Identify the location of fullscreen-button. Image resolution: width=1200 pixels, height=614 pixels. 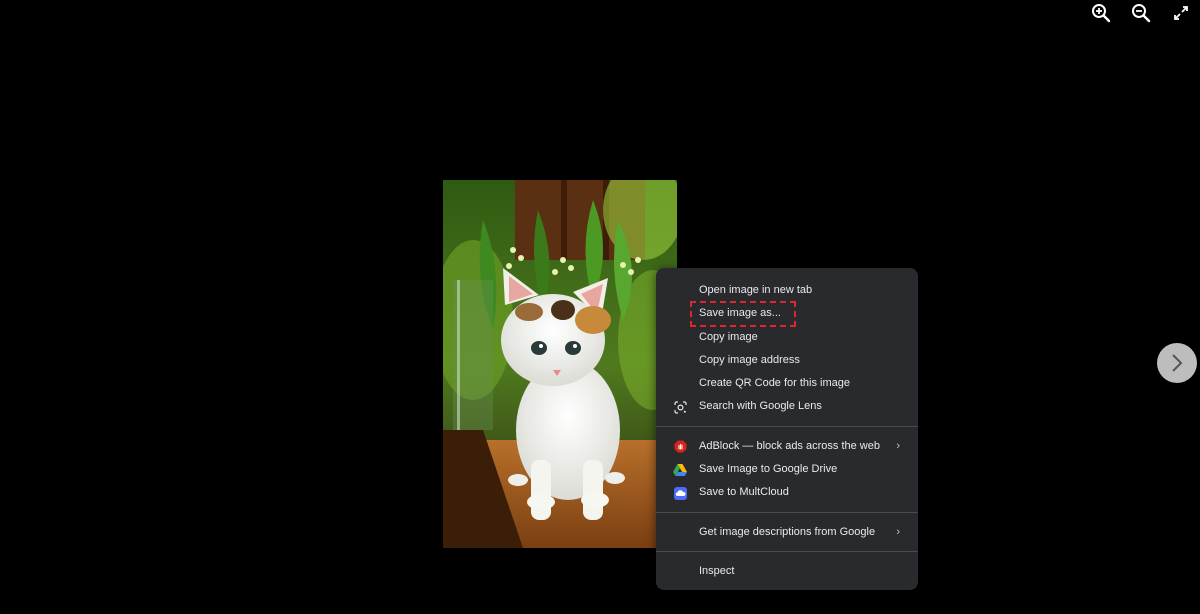
(1181, 13).